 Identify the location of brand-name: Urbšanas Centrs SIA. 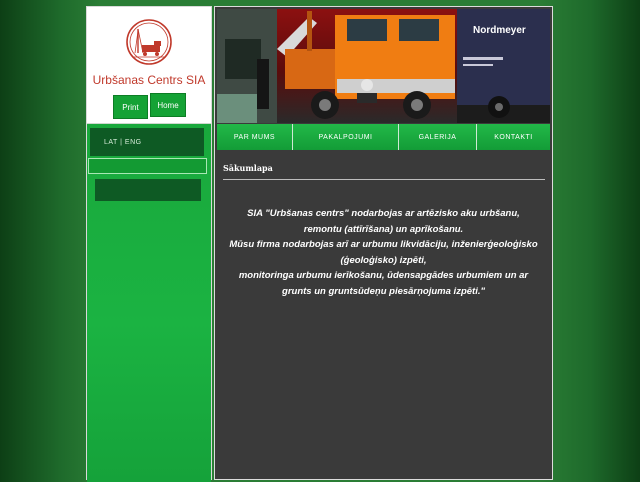
(149, 80).